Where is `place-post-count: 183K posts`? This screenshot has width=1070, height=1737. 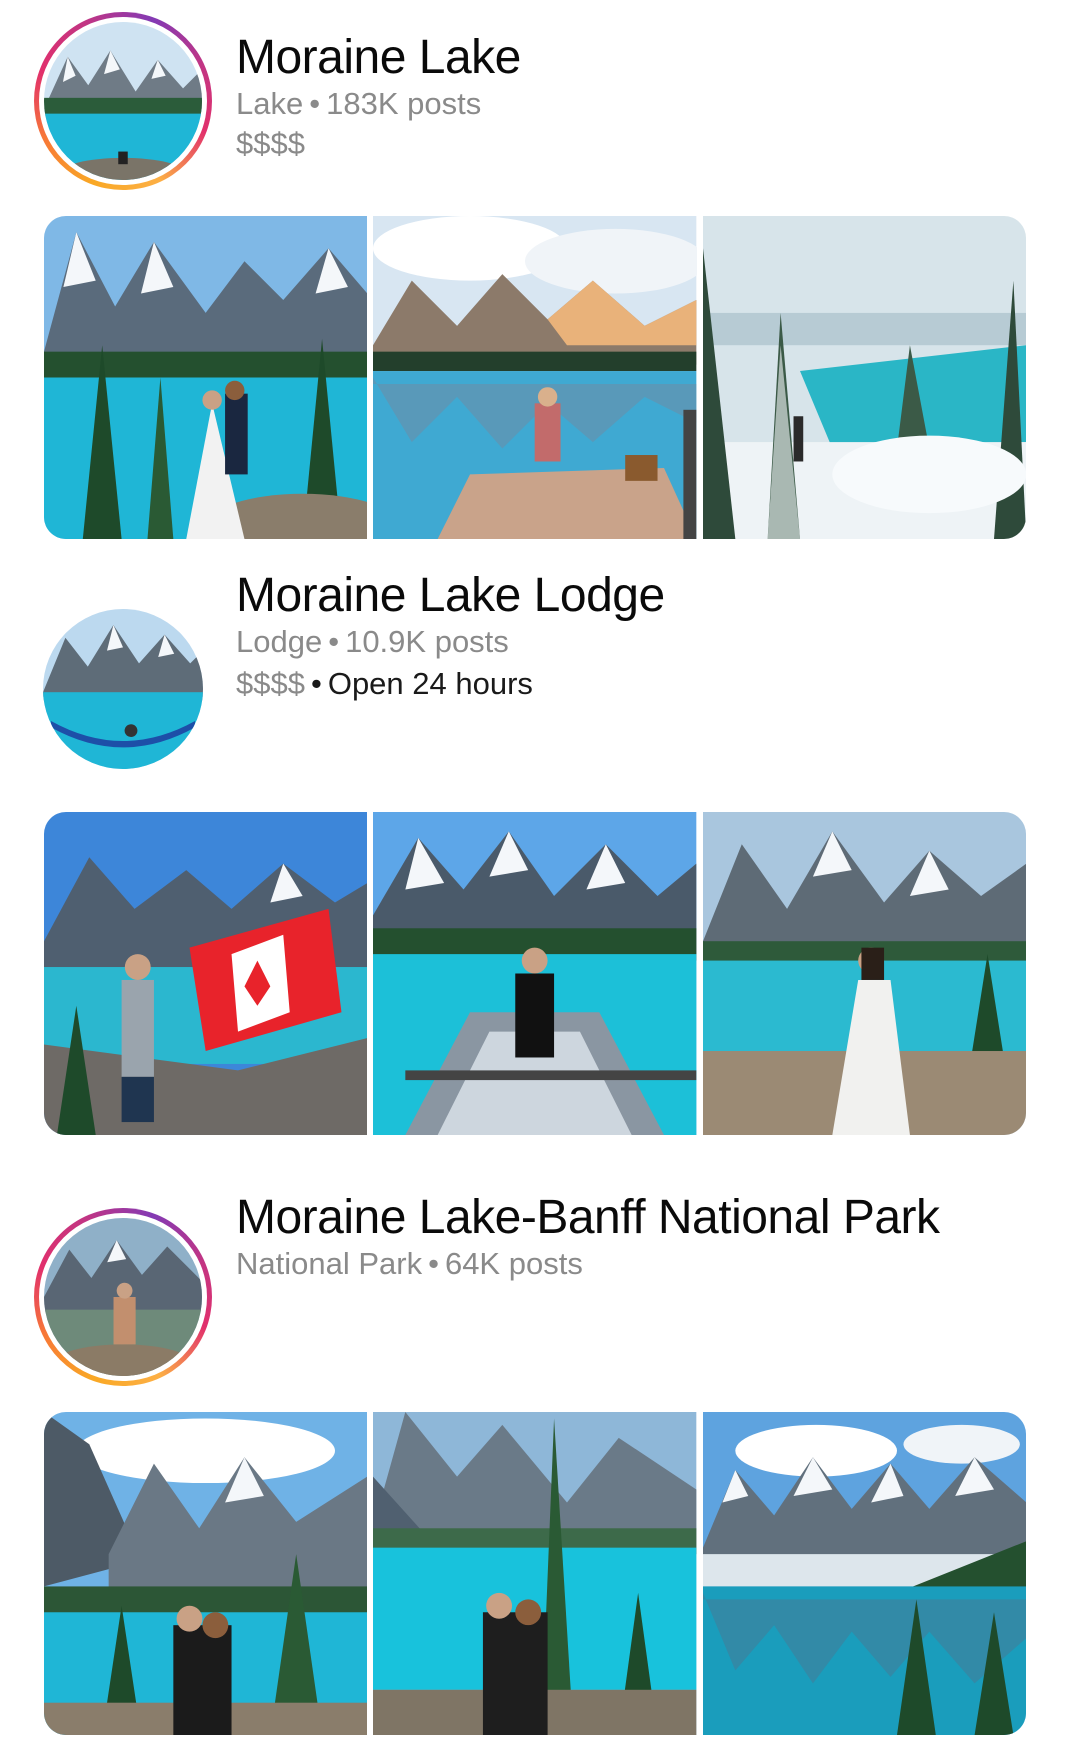
place-post-count: 183K posts is located at coordinates (404, 103).